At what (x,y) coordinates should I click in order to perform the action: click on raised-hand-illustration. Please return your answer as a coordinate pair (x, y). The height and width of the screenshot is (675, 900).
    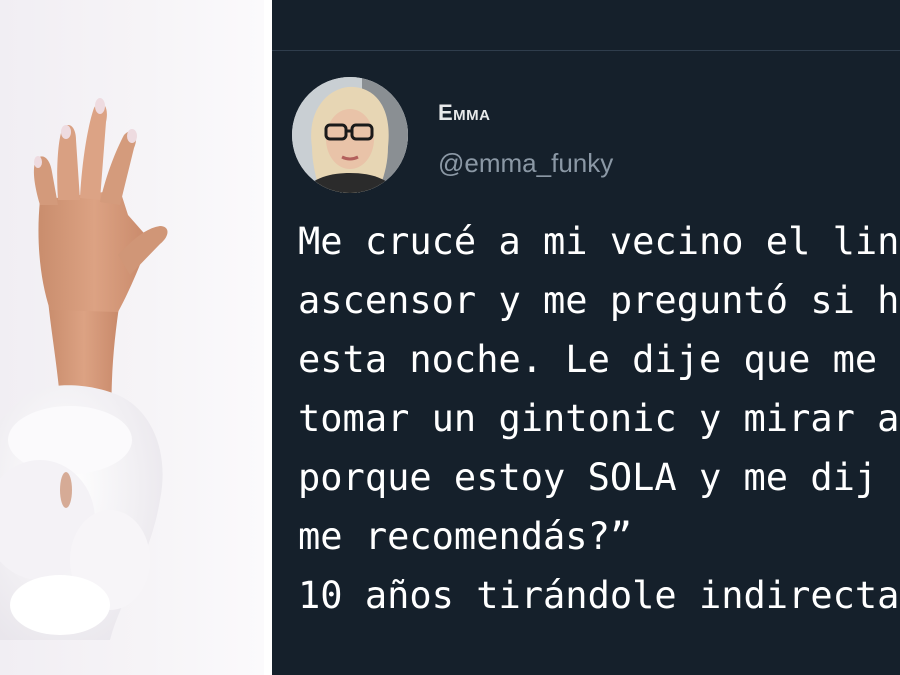
    Looking at the image, I should click on (84, 369).